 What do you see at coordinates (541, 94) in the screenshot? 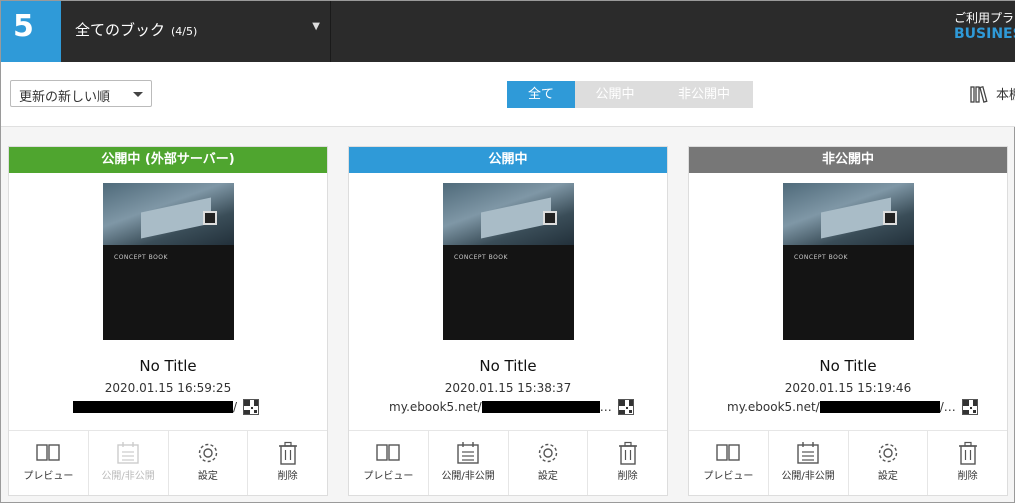
I see `tab-all: 全て` at bounding box center [541, 94].